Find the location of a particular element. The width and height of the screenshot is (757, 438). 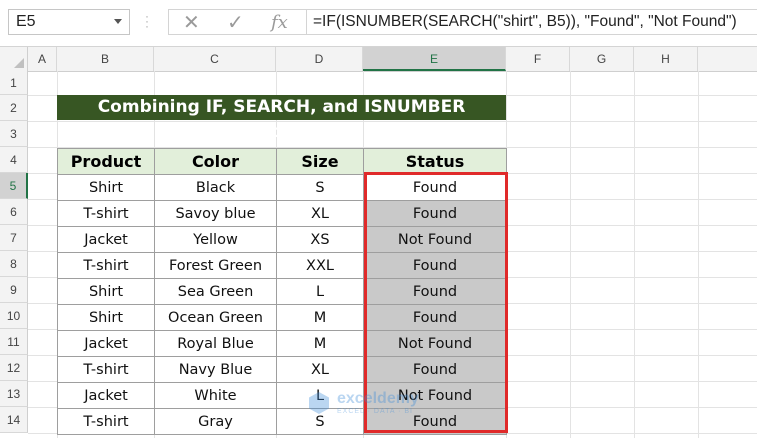

table-row: T-shirt Gray S Found is located at coordinates (282, 421).